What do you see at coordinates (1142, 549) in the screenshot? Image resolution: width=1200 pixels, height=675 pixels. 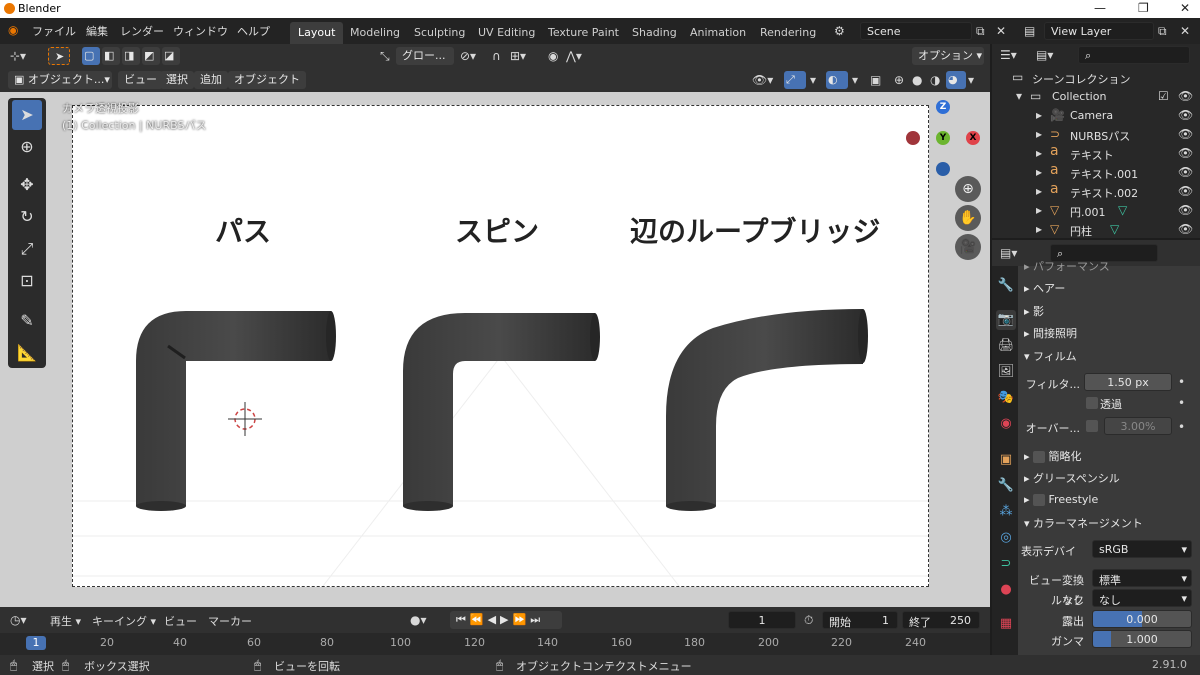 I see `display-device-dropdown: sRGB ▾` at bounding box center [1142, 549].